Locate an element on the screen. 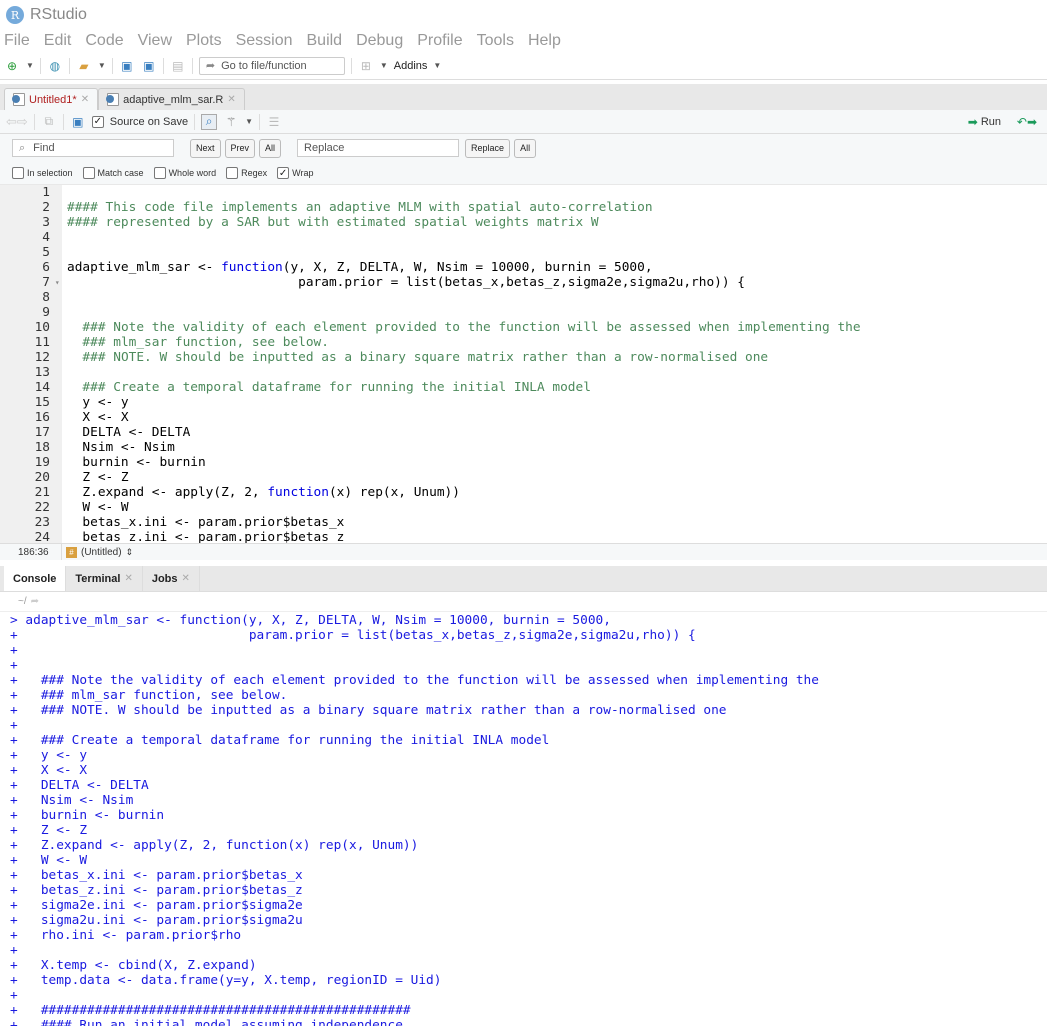 This screenshot has width=1047, height=1026. console-line: + Nsim <- Nsim is located at coordinates (72, 800).